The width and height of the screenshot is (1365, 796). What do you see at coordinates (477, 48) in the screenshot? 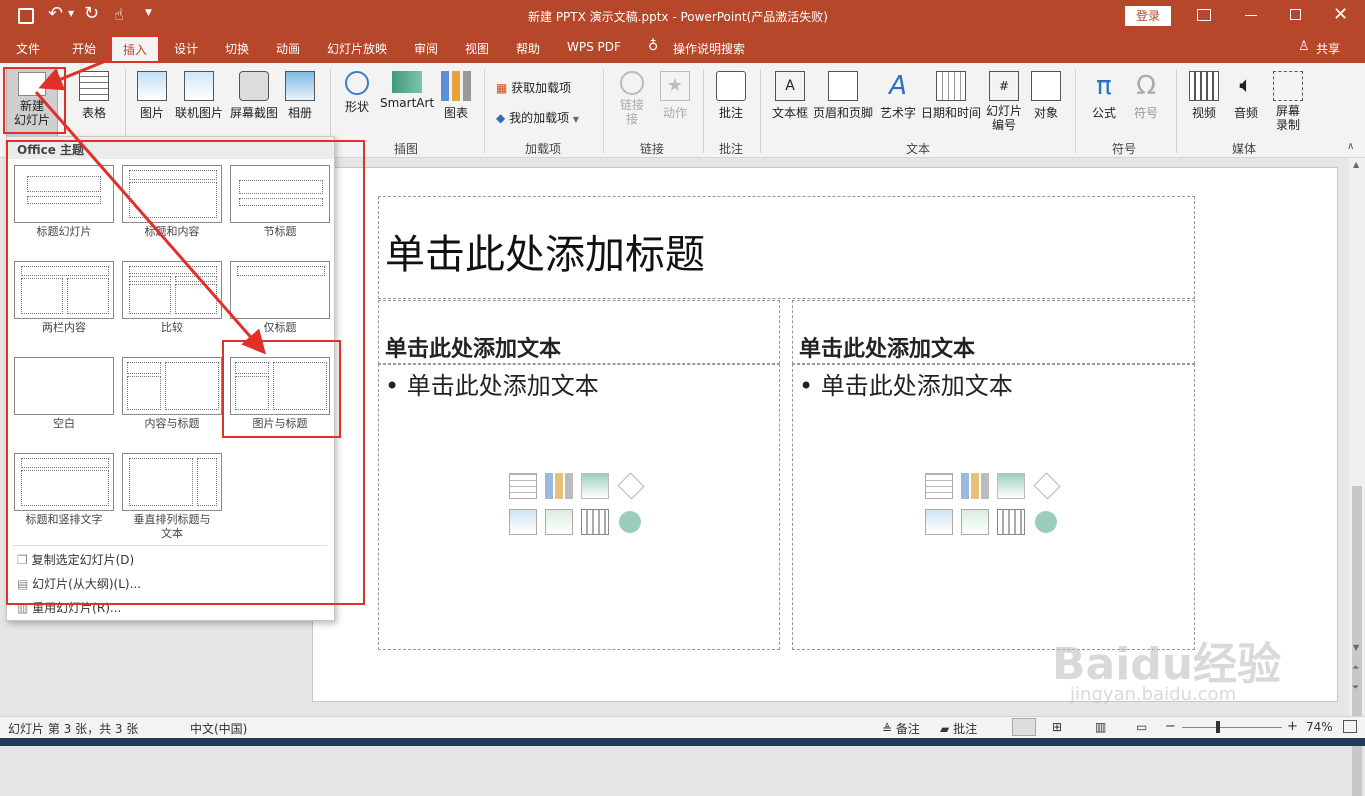
I see `tab-view: 视图` at bounding box center [477, 48].